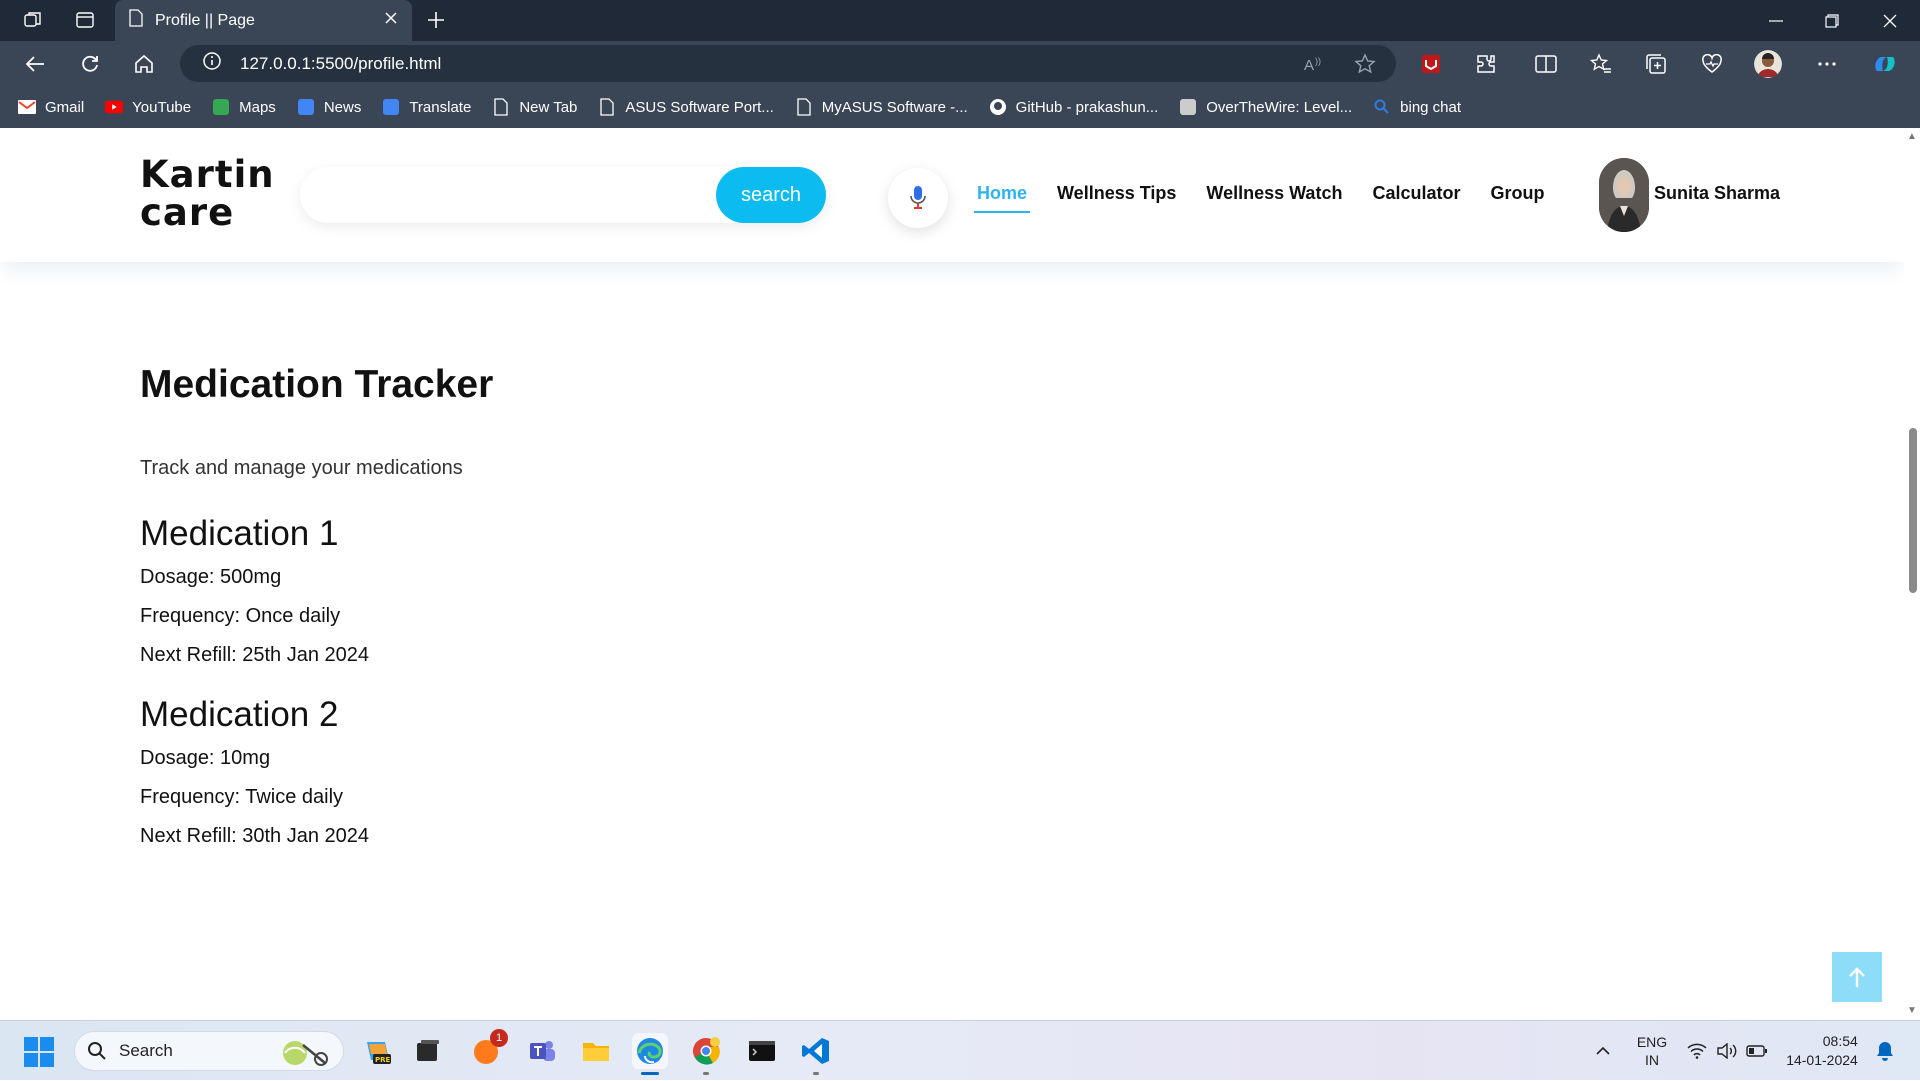 The width and height of the screenshot is (1920, 1081). I want to click on chrome-icon, so click(706, 1051).